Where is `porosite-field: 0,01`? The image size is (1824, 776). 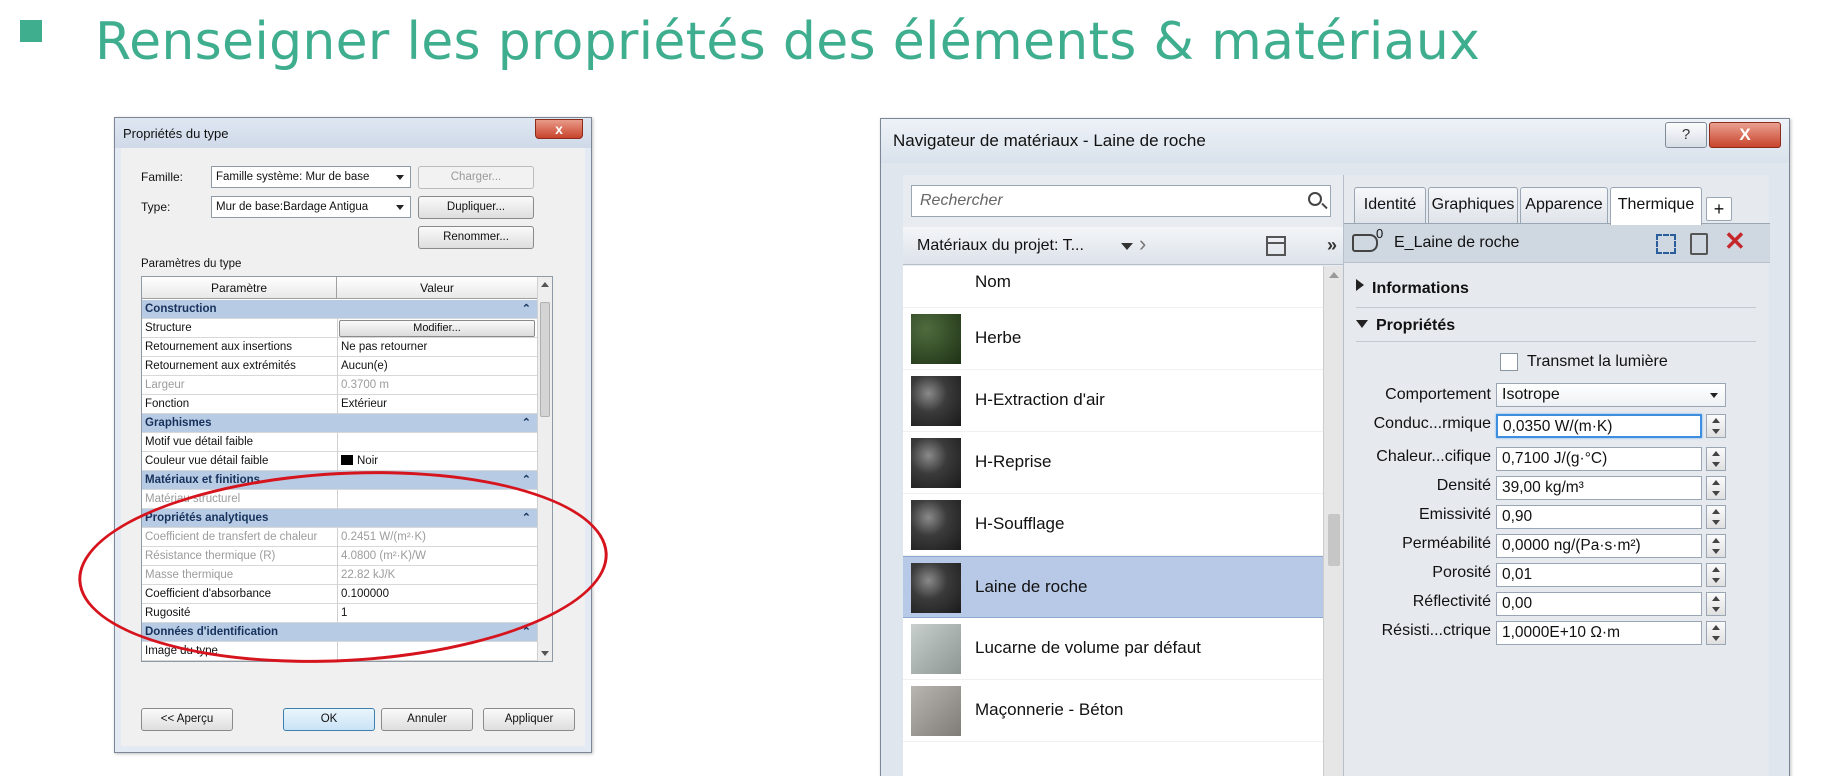 porosite-field: 0,01 is located at coordinates (1599, 575).